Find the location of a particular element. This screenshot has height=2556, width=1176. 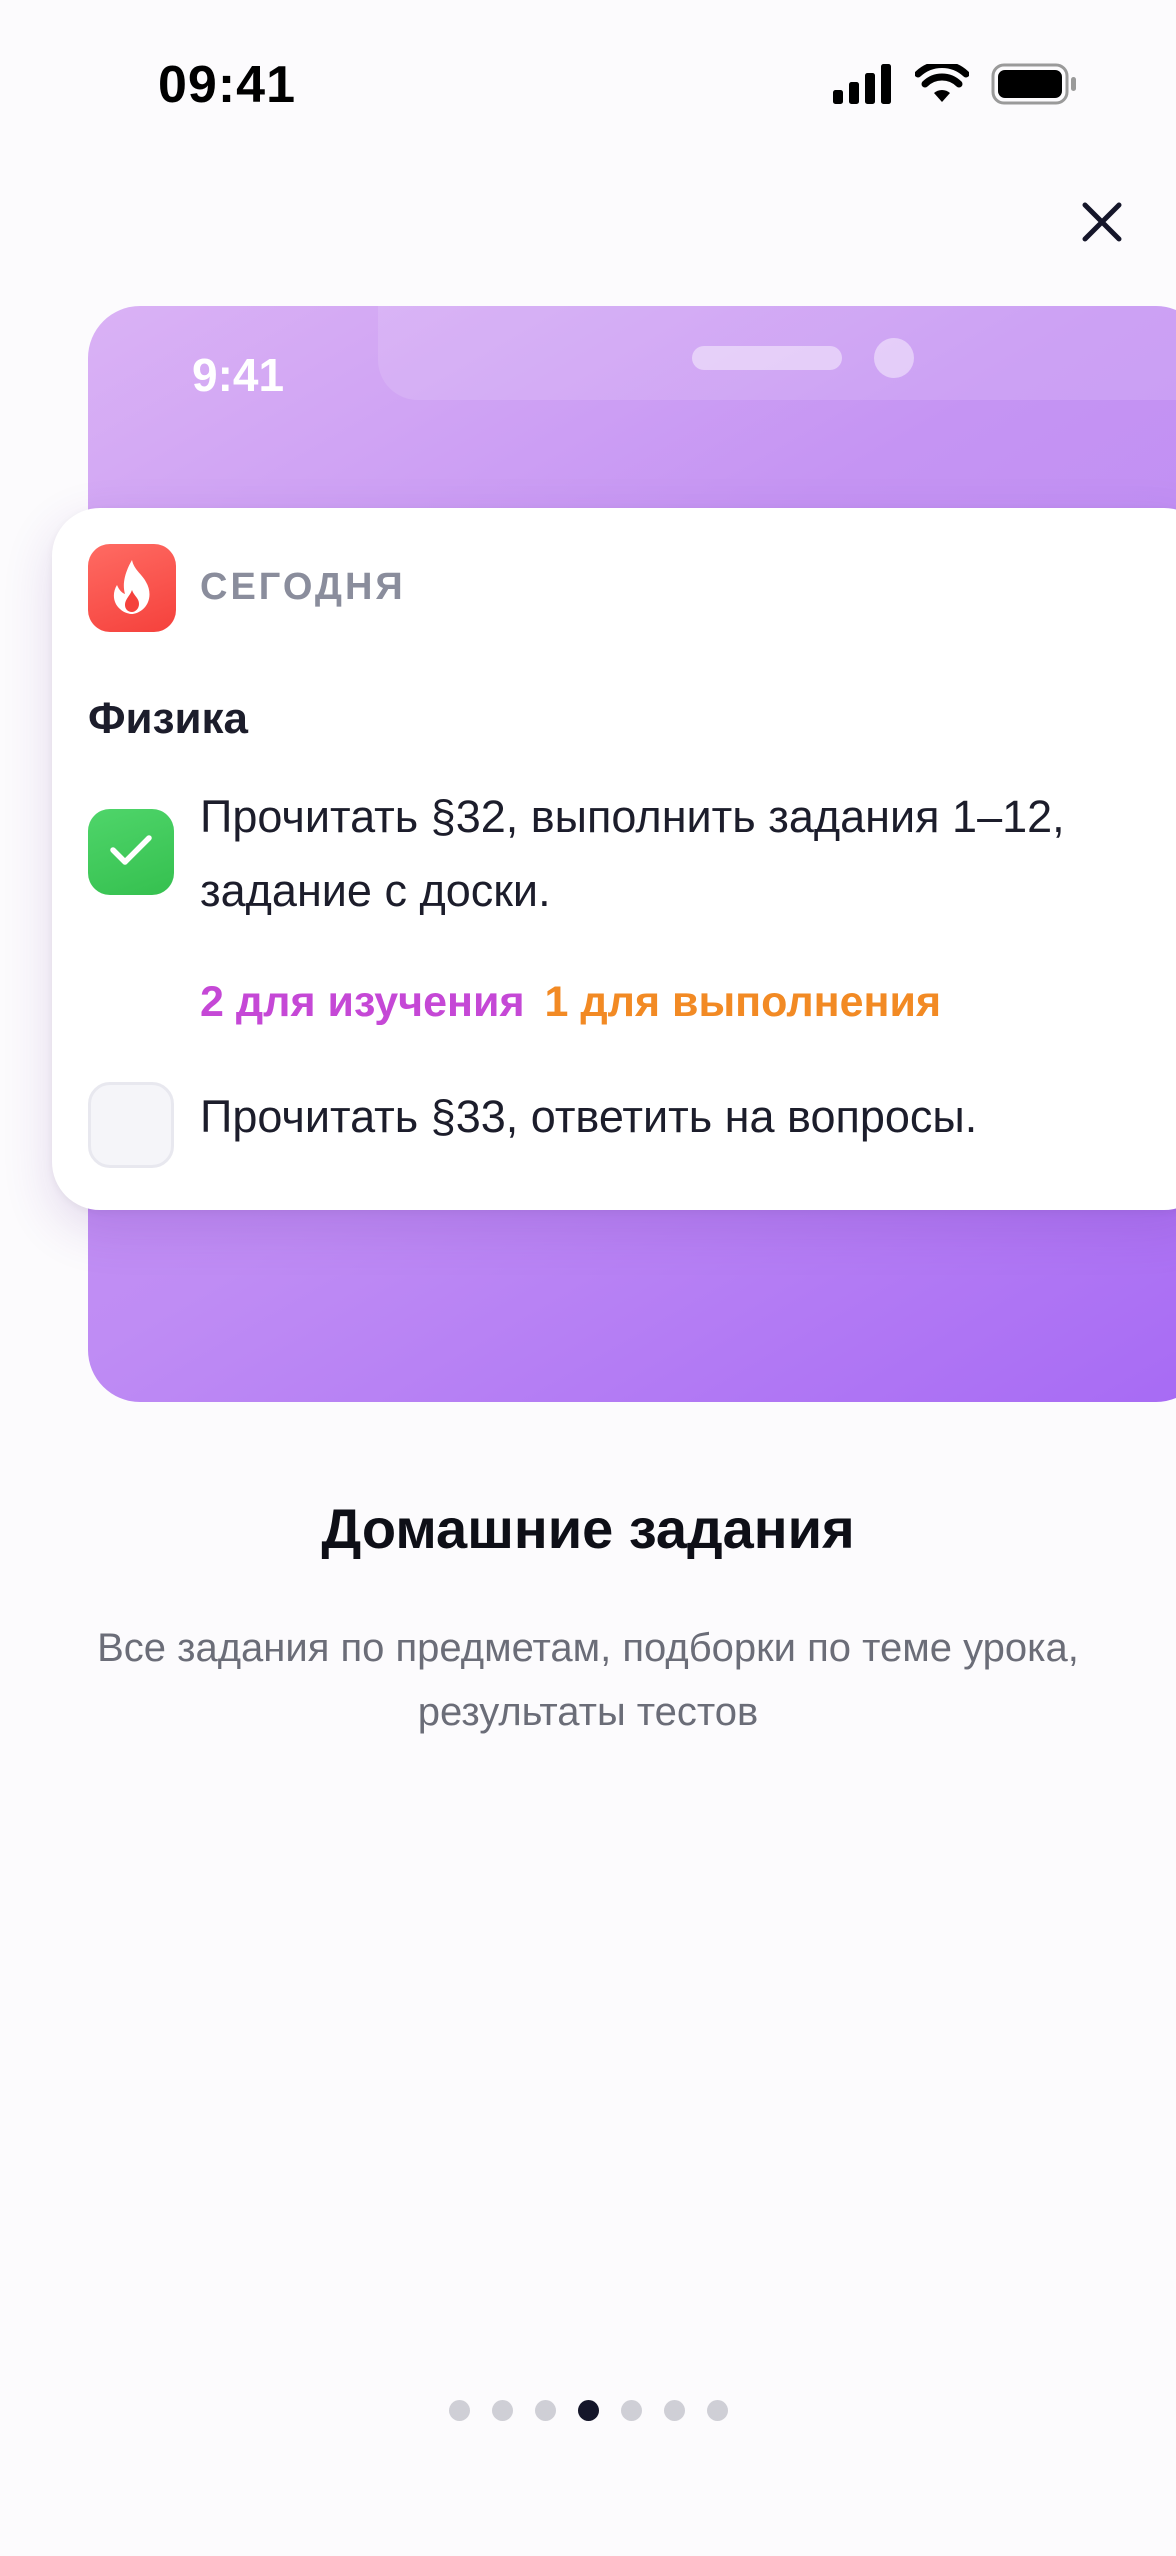

task-checkbox-checked is located at coordinates (131, 852).